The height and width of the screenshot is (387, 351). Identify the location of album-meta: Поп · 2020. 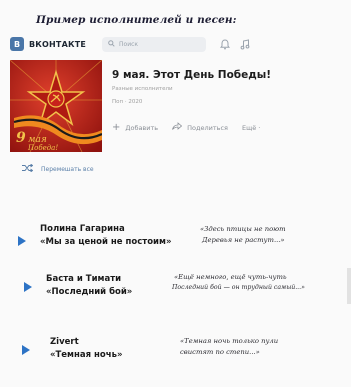
(127, 102).